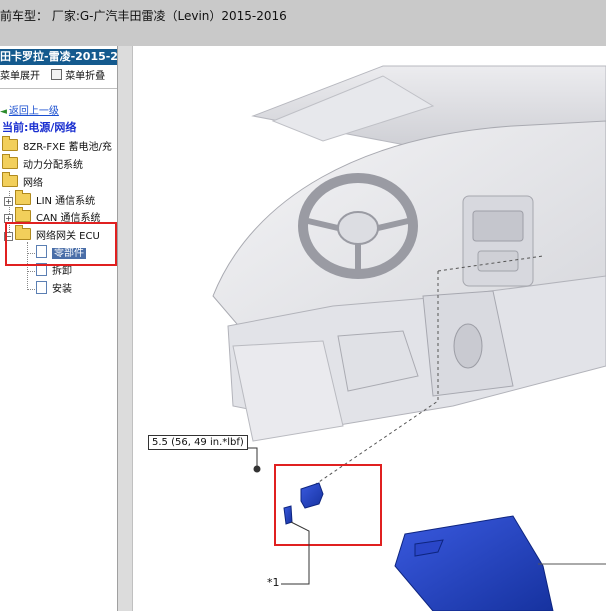 Image resolution: width=606 pixels, height=611 pixels. Describe the element at coordinates (288, 391) in the screenshot. I see `seat-base` at that location.